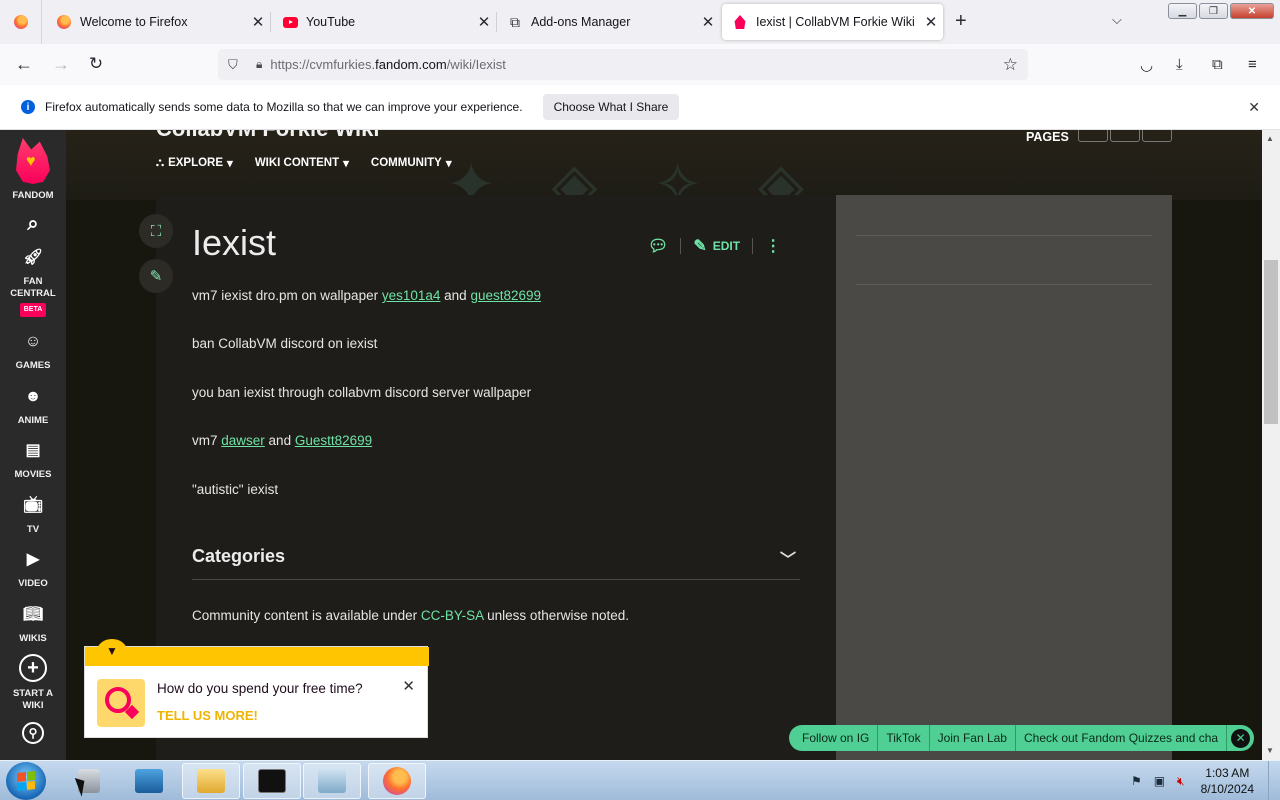 Image resolution: width=1280 pixels, height=800 pixels. What do you see at coordinates (1217, 64) in the screenshot?
I see `extensions-icon: ⧉` at bounding box center [1217, 64].